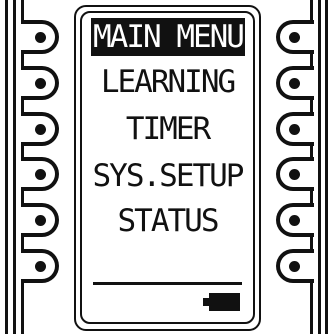 Image resolution: width=330 pixels, height=334 pixels. Describe the element at coordinates (167, 283) in the screenshot. I see `status-divider` at that location.